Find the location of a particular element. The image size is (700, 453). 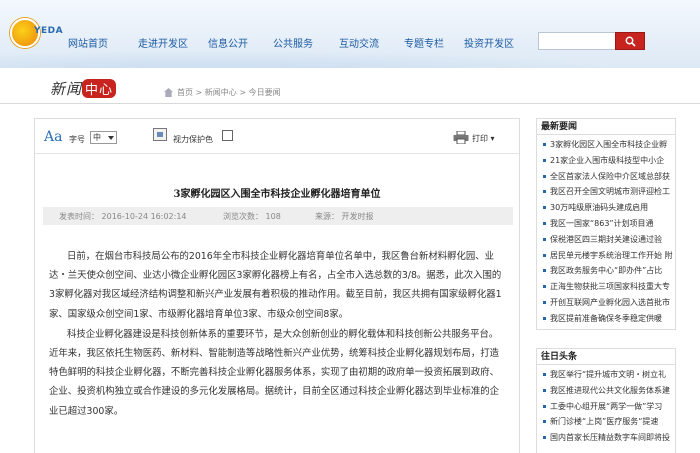

news-link: 我区举行“提升城市文明・树立礼 is located at coordinates (606, 375).